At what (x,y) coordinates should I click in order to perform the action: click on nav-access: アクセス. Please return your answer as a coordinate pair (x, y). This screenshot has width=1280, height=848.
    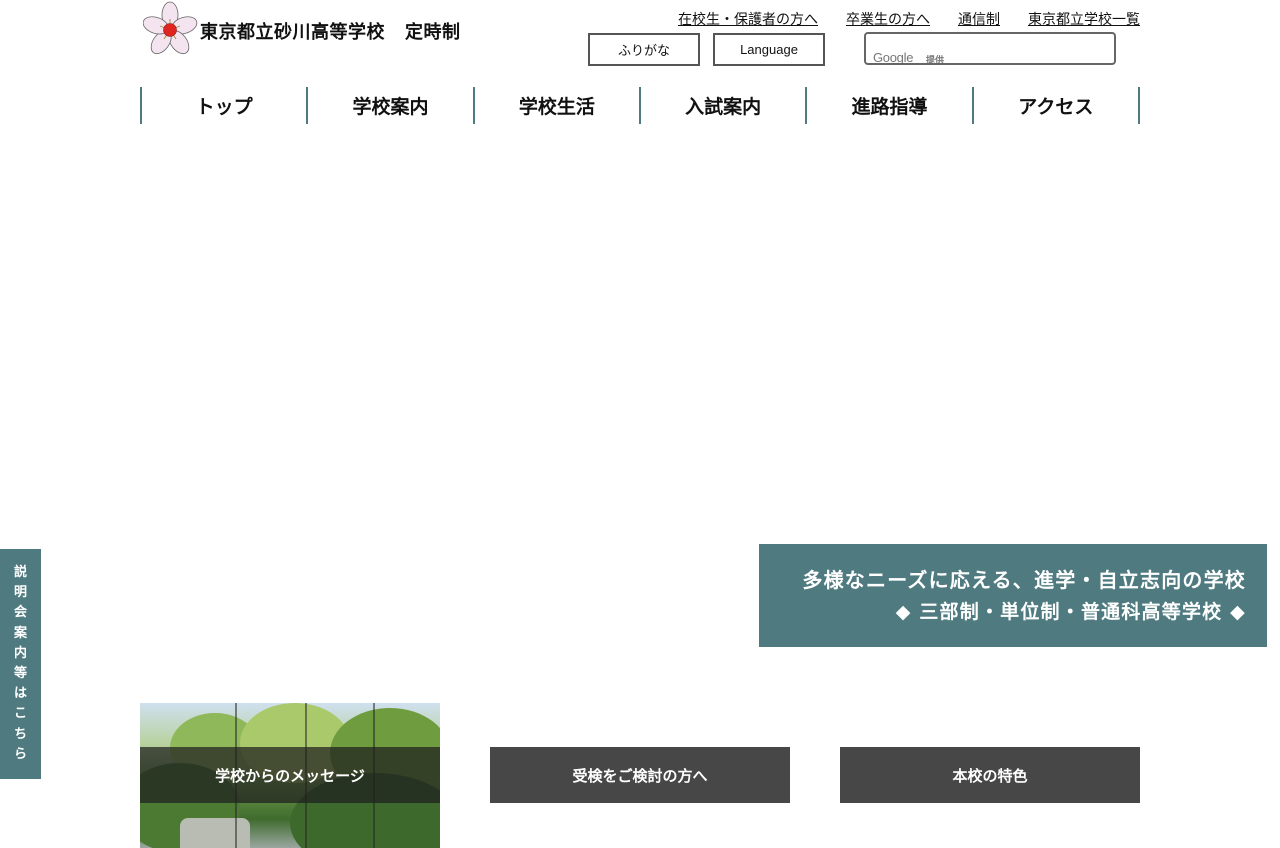
    Looking at the image, I should click on (1057, 105).